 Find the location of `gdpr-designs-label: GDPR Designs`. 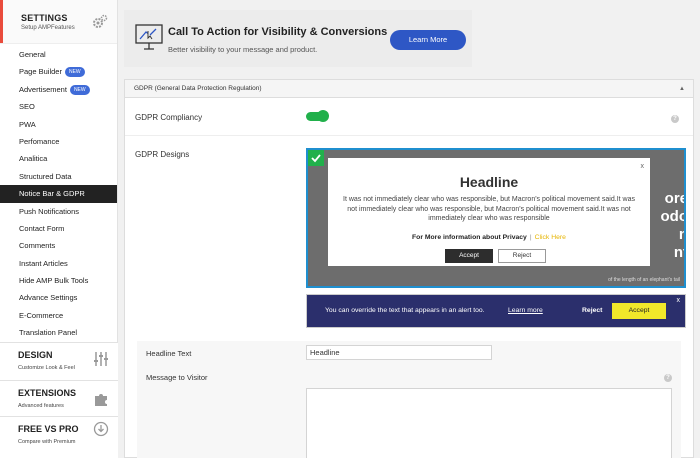

gdpr-designs-label: GDPR Designs is located at coordinates (162, 154).